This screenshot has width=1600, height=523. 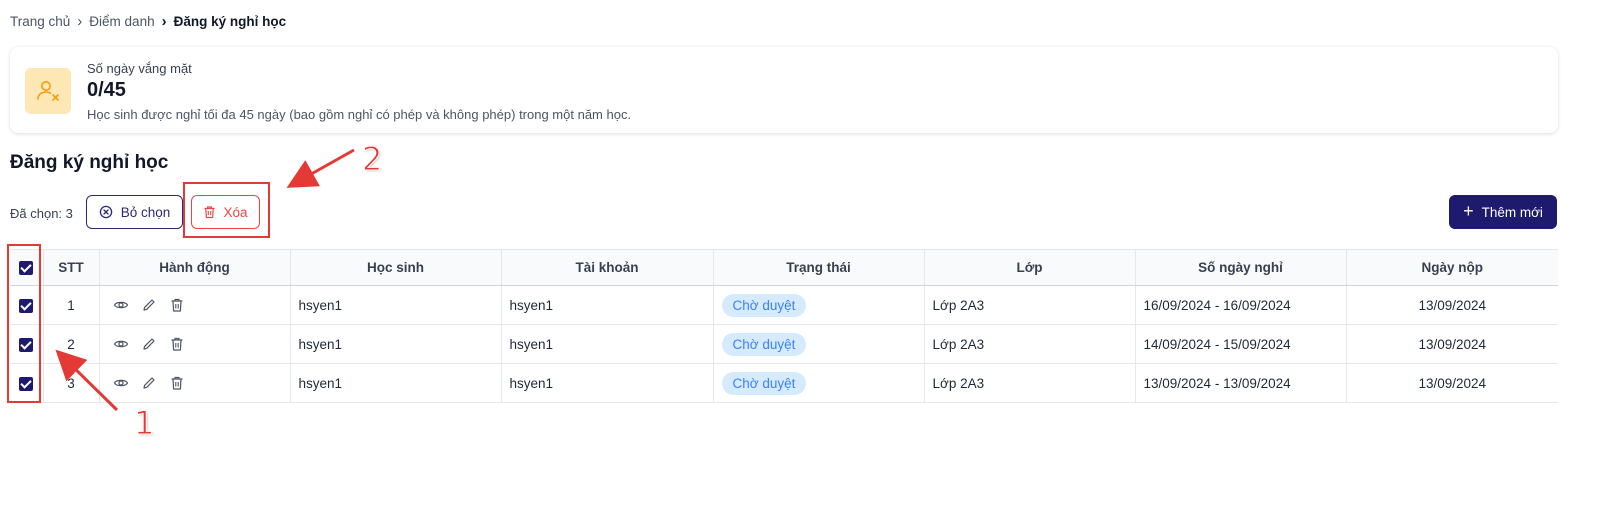 I want to click on add-new-label: Thêm mới, so click(x=1512, y=212).